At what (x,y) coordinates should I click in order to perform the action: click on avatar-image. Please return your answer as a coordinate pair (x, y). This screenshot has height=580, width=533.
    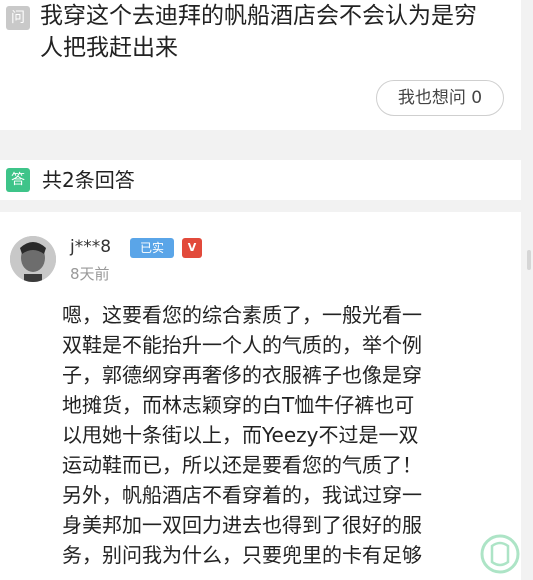
    Looking at the image, I should click on (33, 259).